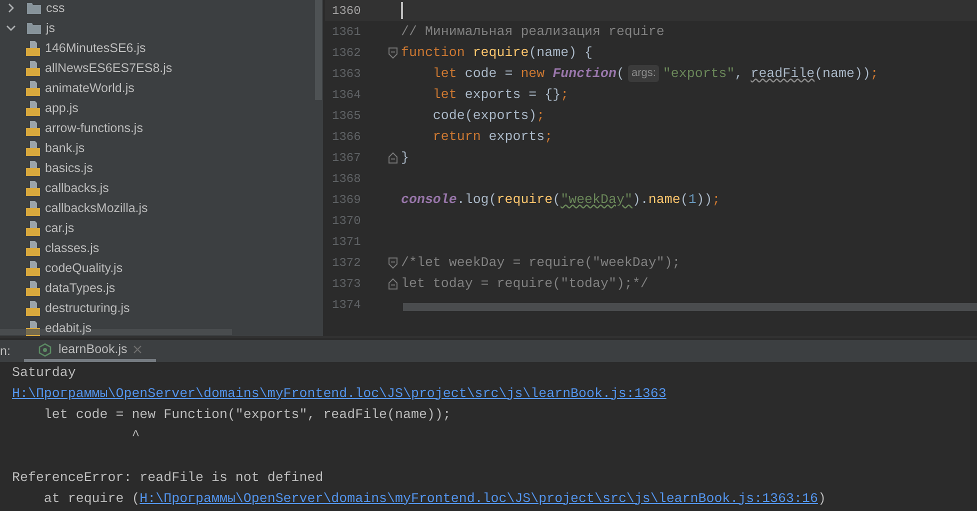 The image size is (977, 511). What do you see at coordinates (540, 263) in the screenshot?
I see `code-token: /*let weekDay = require("weekDay");` at bounding box center [540, 263].